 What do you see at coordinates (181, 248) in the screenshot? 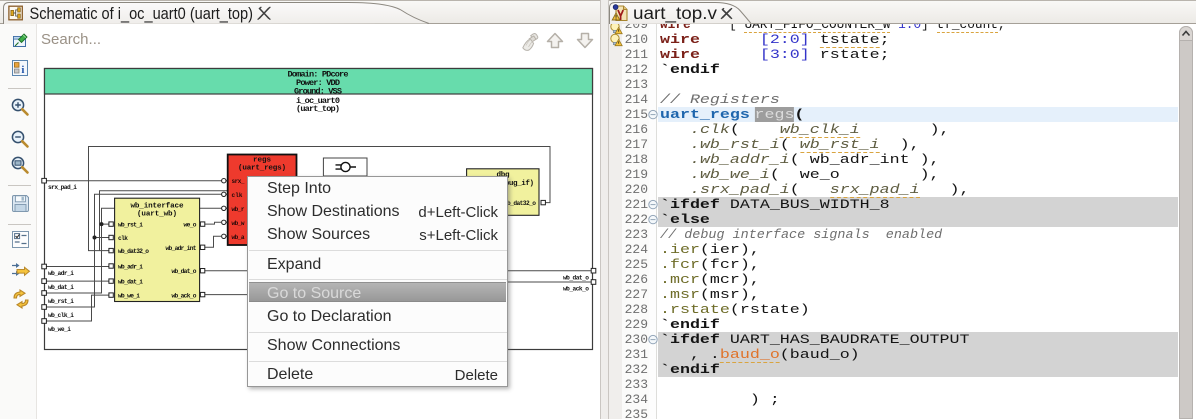
I see `svg-text: wb_adr_int` at bounding box center [181, 248].